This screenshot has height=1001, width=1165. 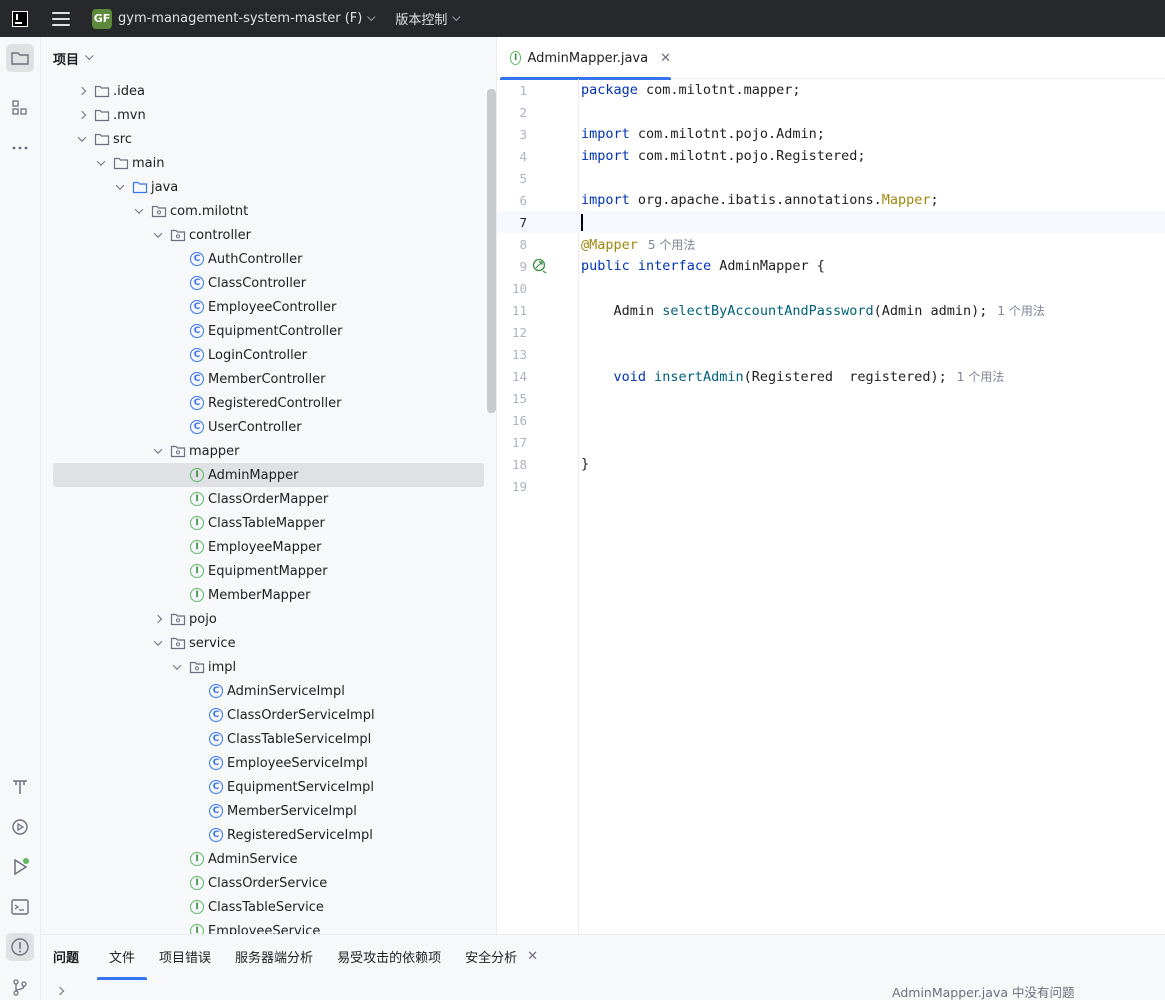 I want to click on line-number: 5, so click(x=512, y=178).